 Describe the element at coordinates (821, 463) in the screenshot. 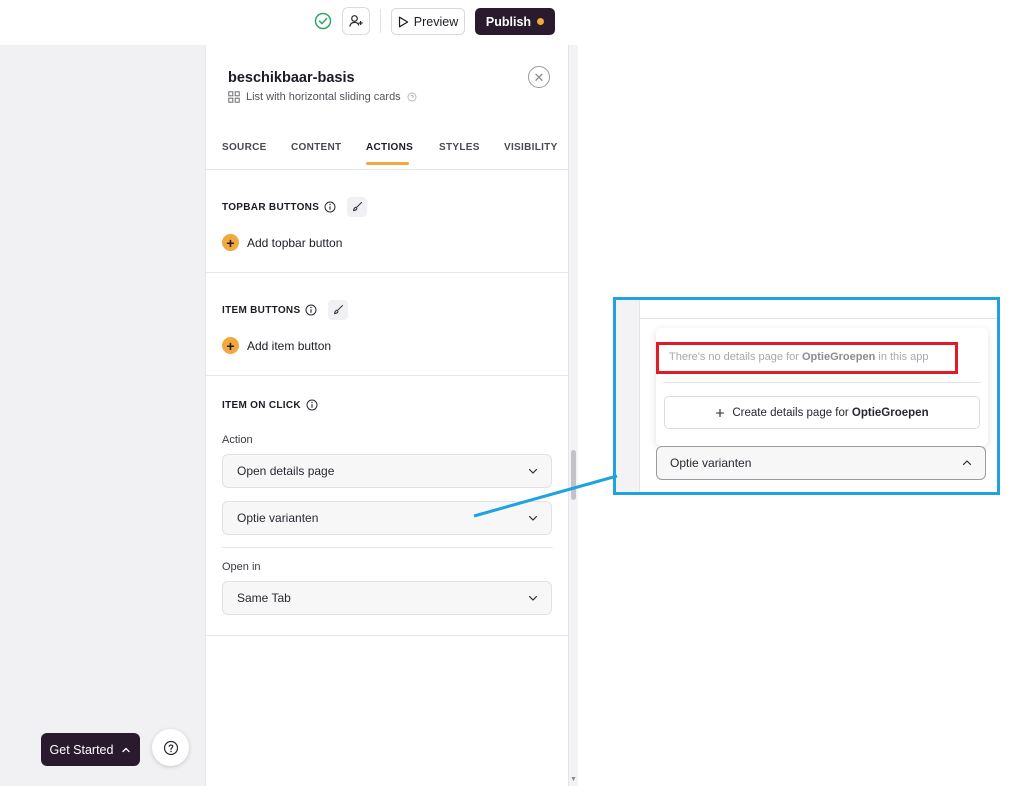

I see `zoom-details-target-select: Optie varianten` at that location.